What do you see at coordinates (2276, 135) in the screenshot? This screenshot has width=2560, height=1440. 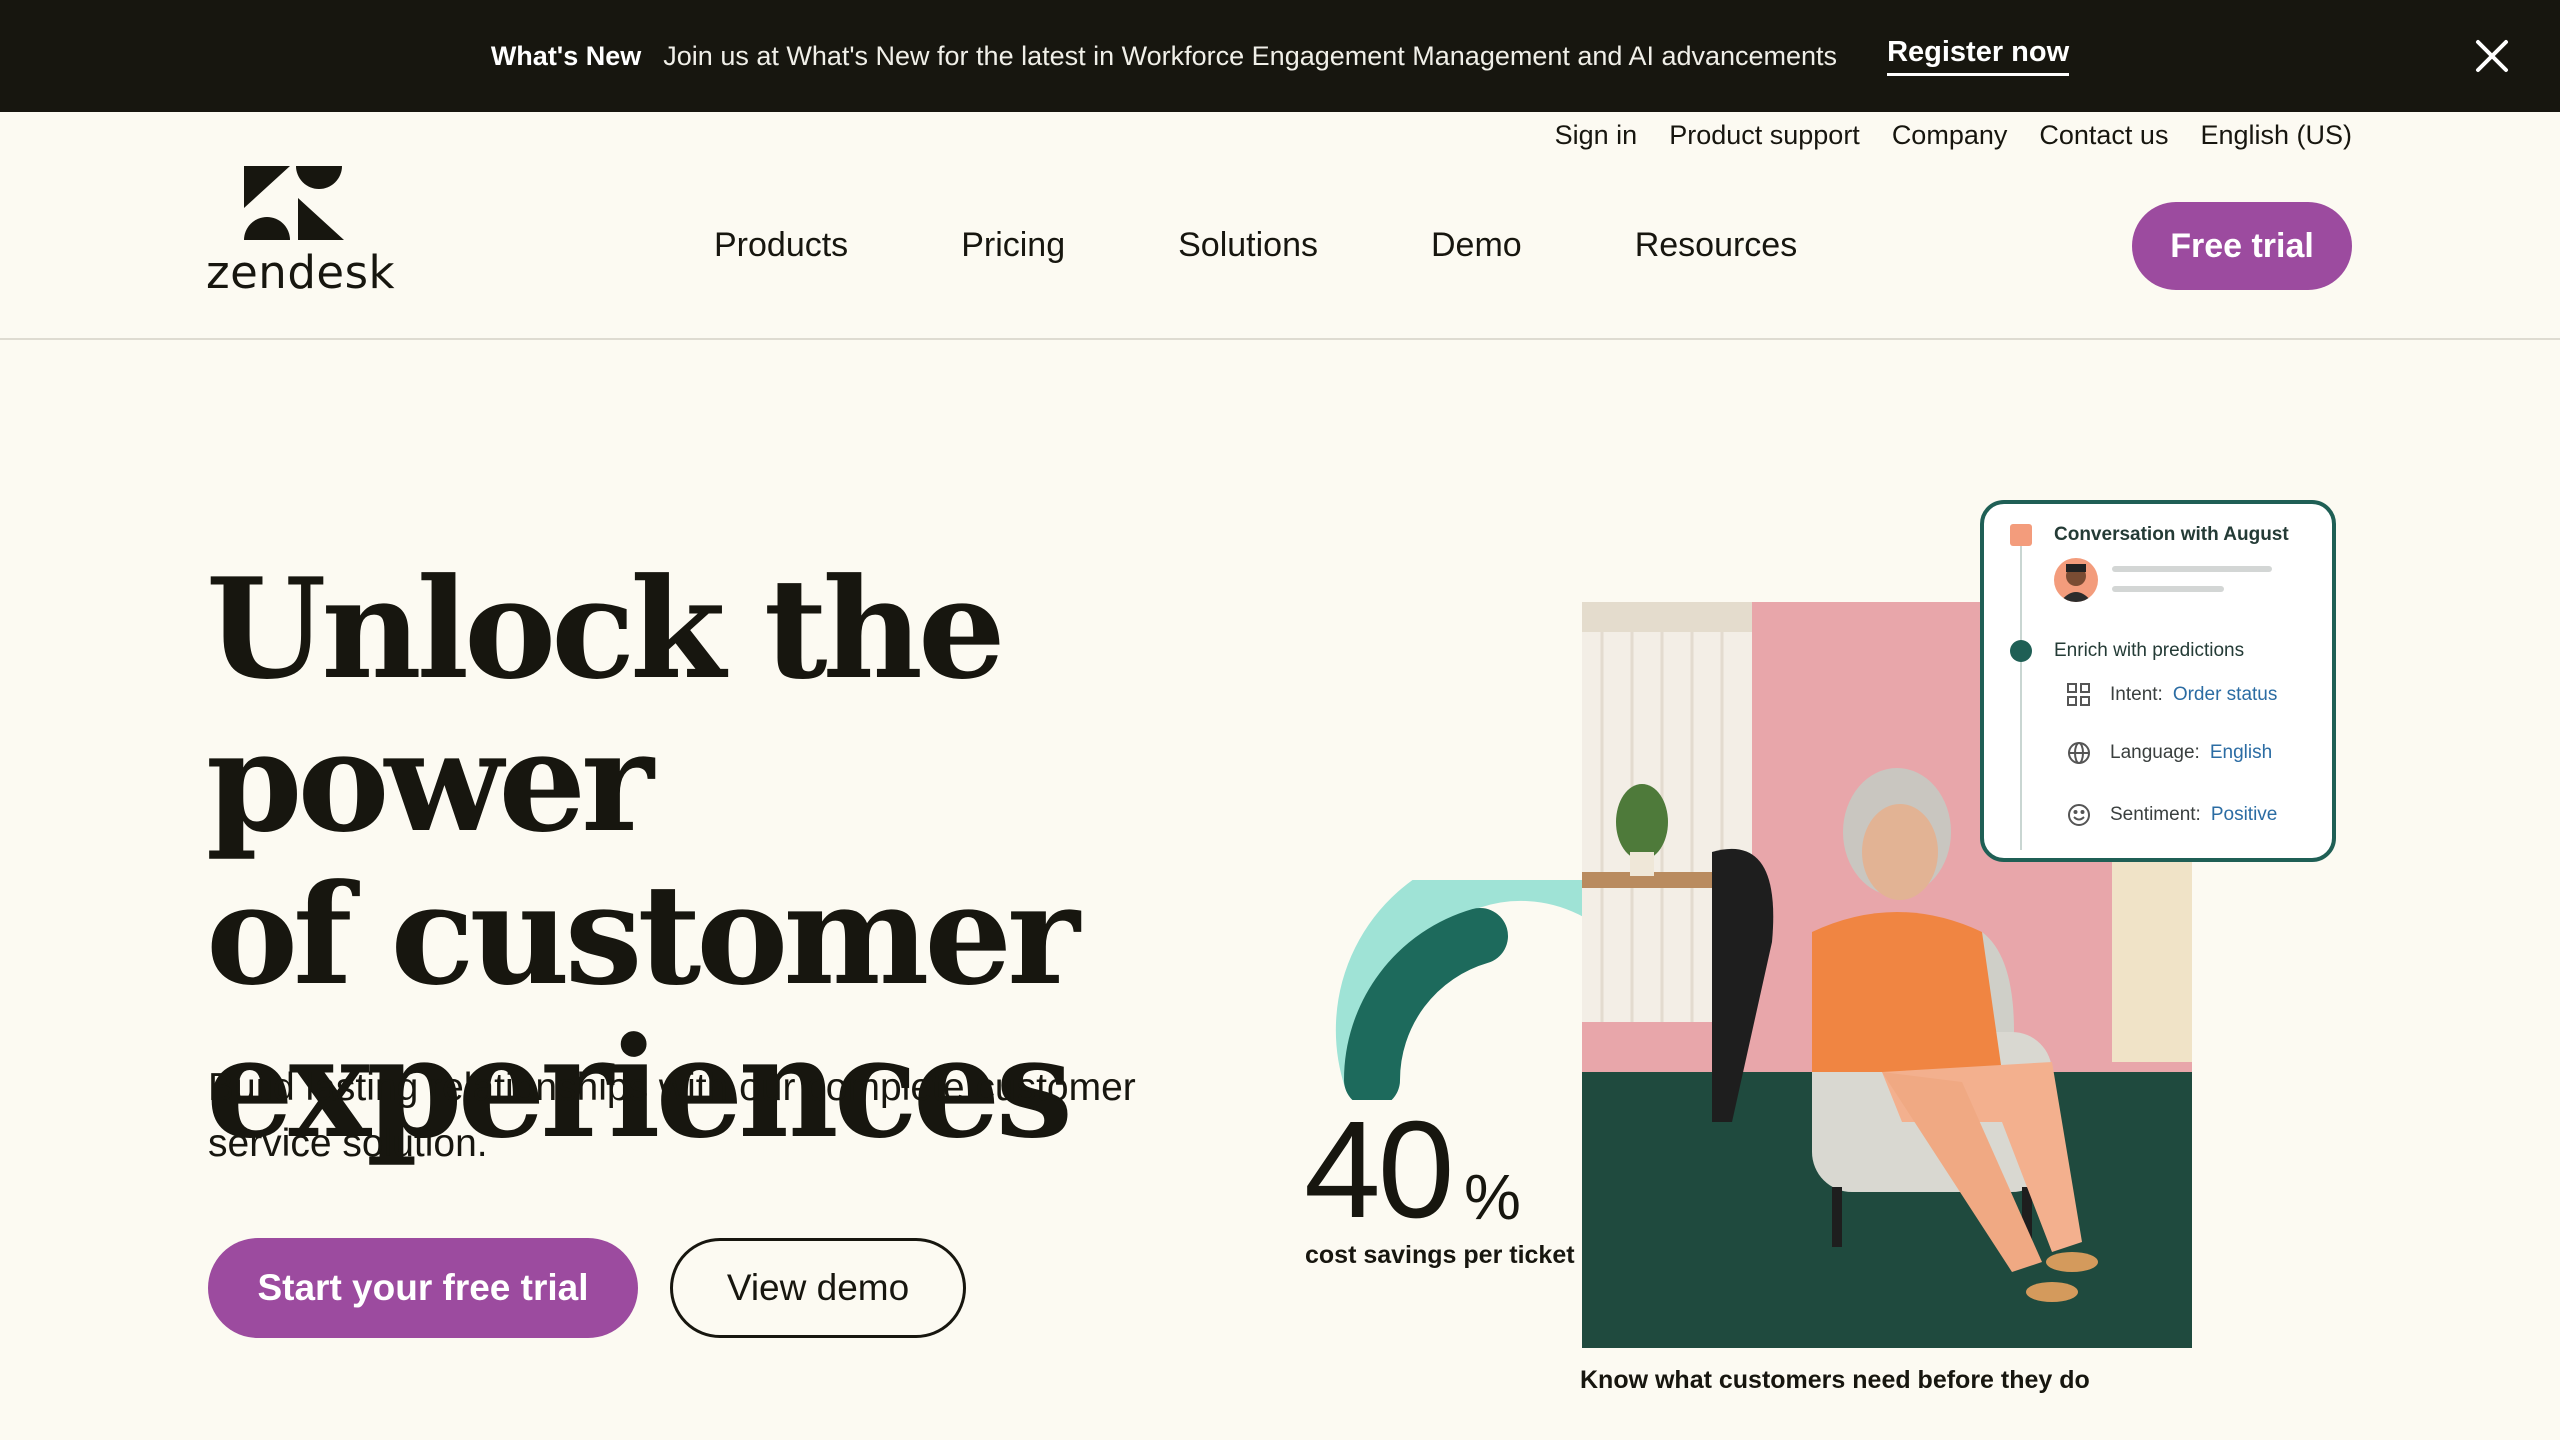 I see `language-selector: English (US)` at bounding box center [2276, 135].